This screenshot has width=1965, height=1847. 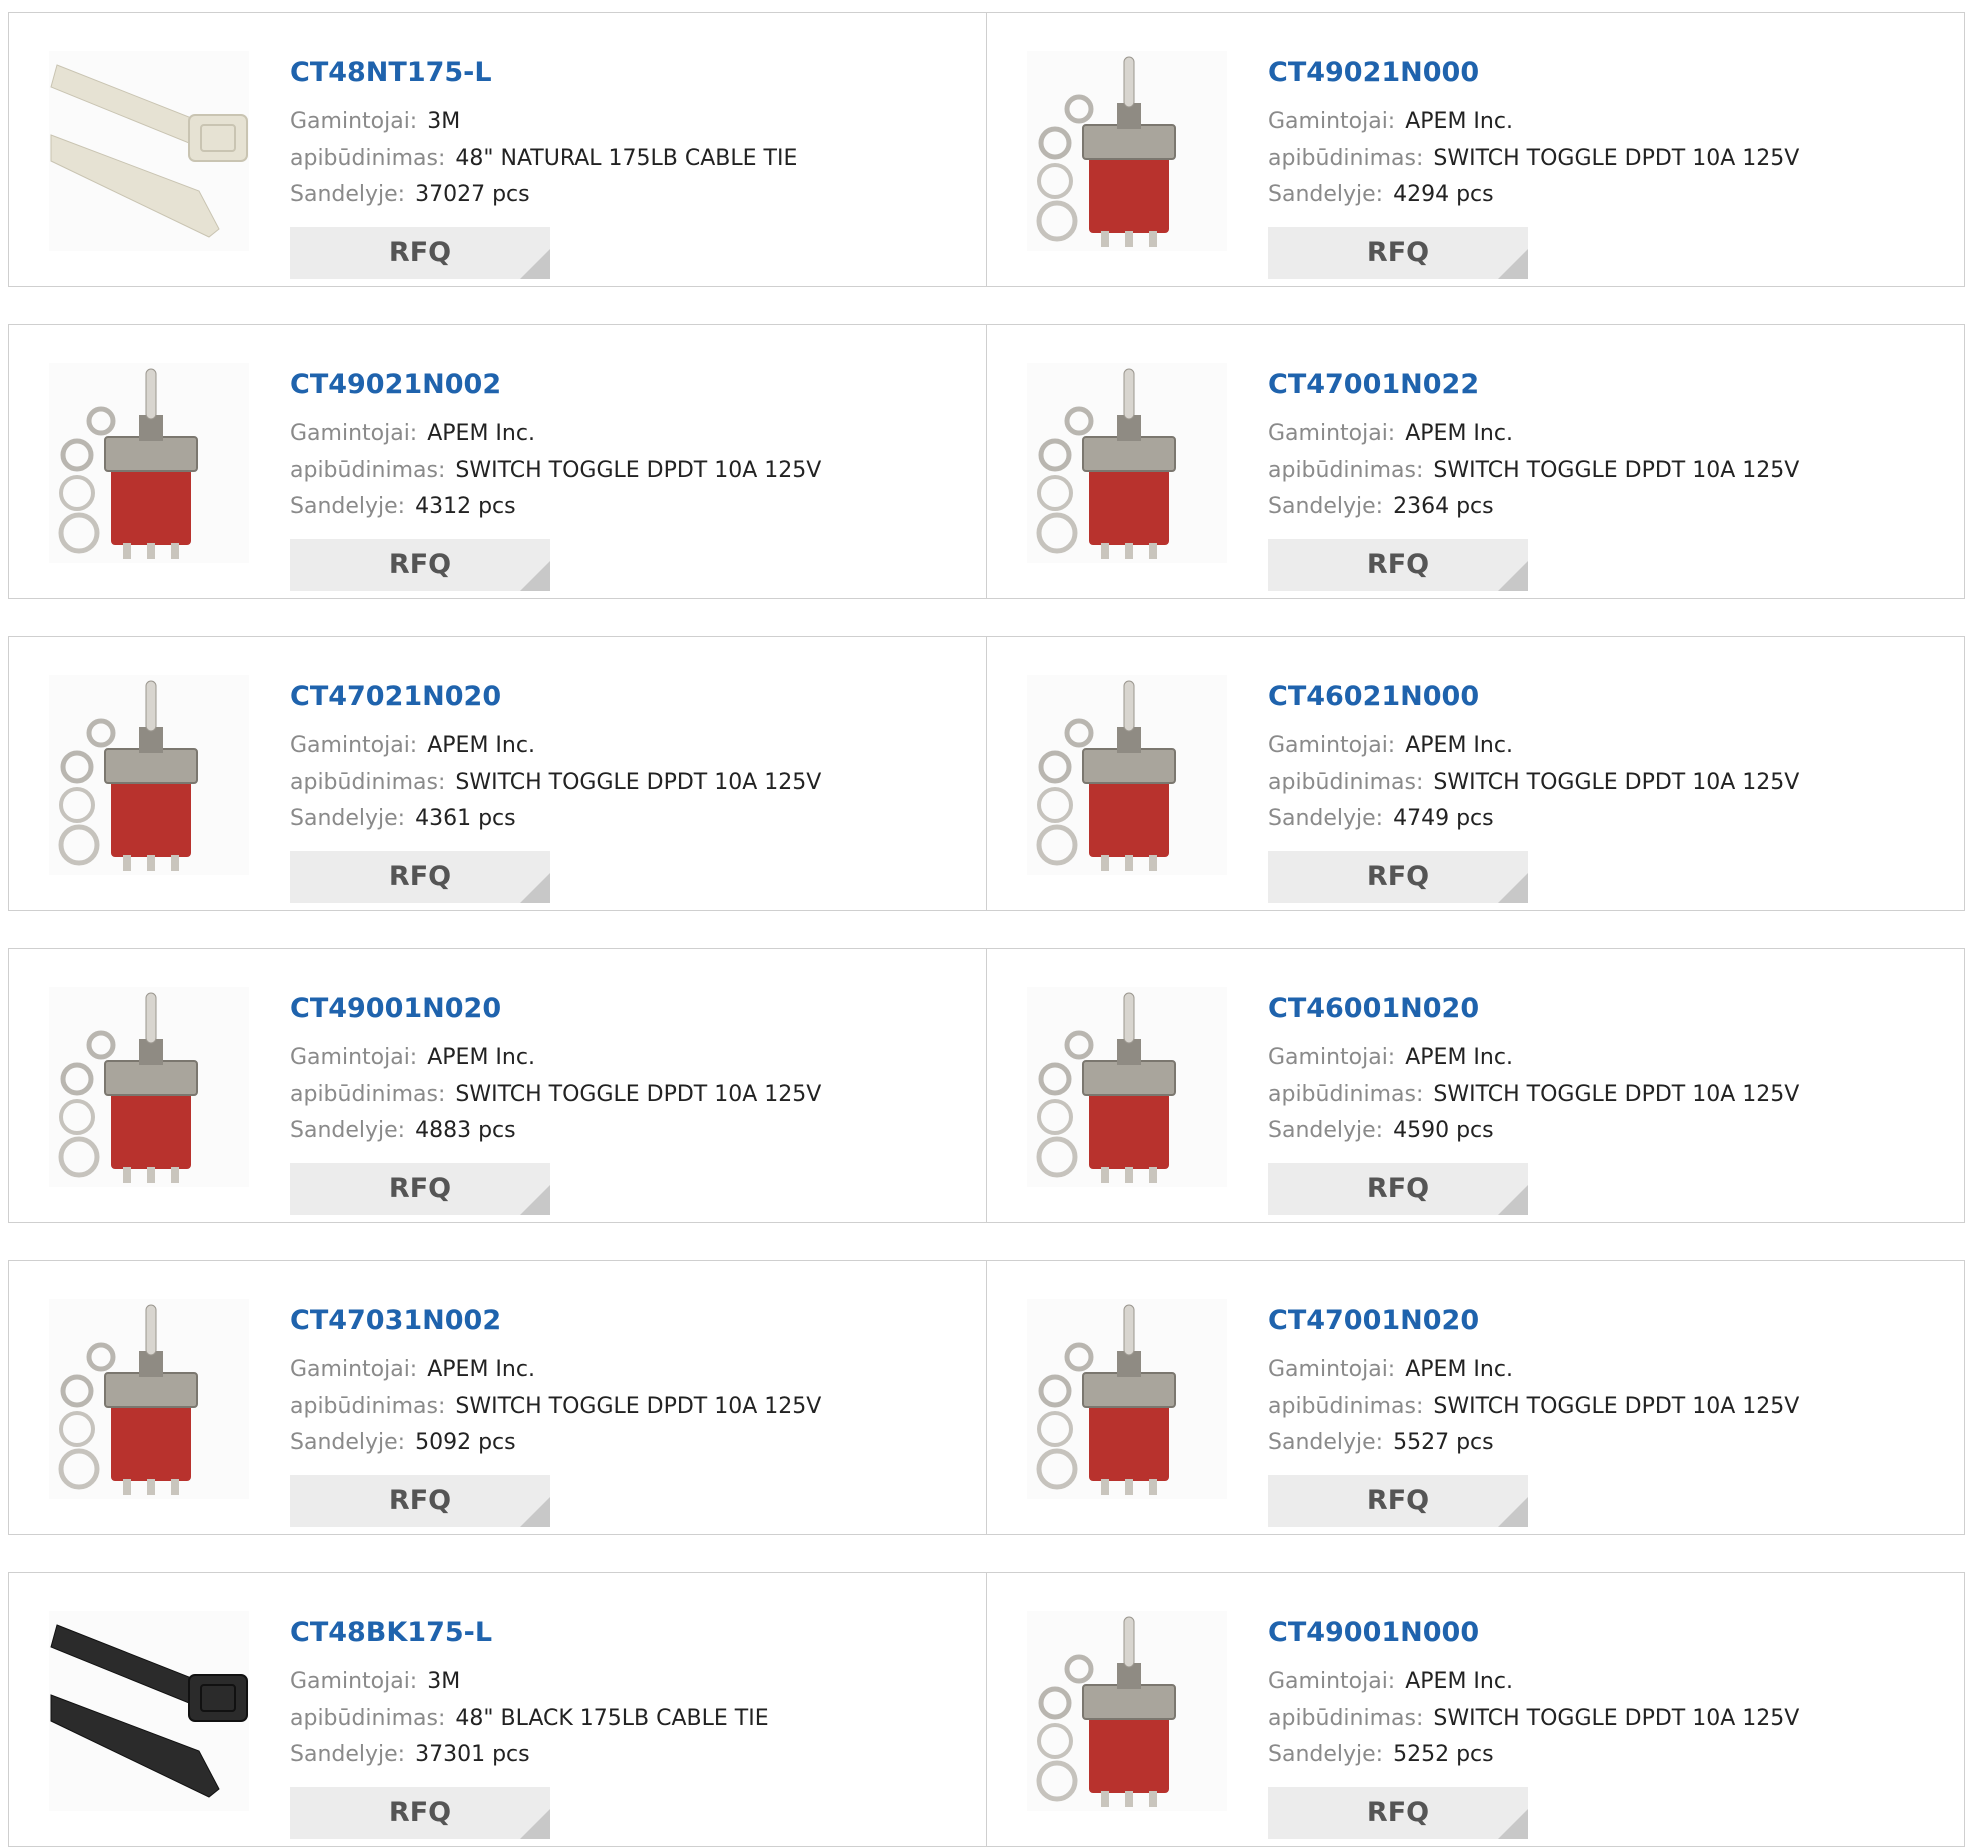 What do you see at coordinates (1443, 1442) in the screenshot?
I see `stock-value: 5527 pcs` at bounding box center [1443, 1442].